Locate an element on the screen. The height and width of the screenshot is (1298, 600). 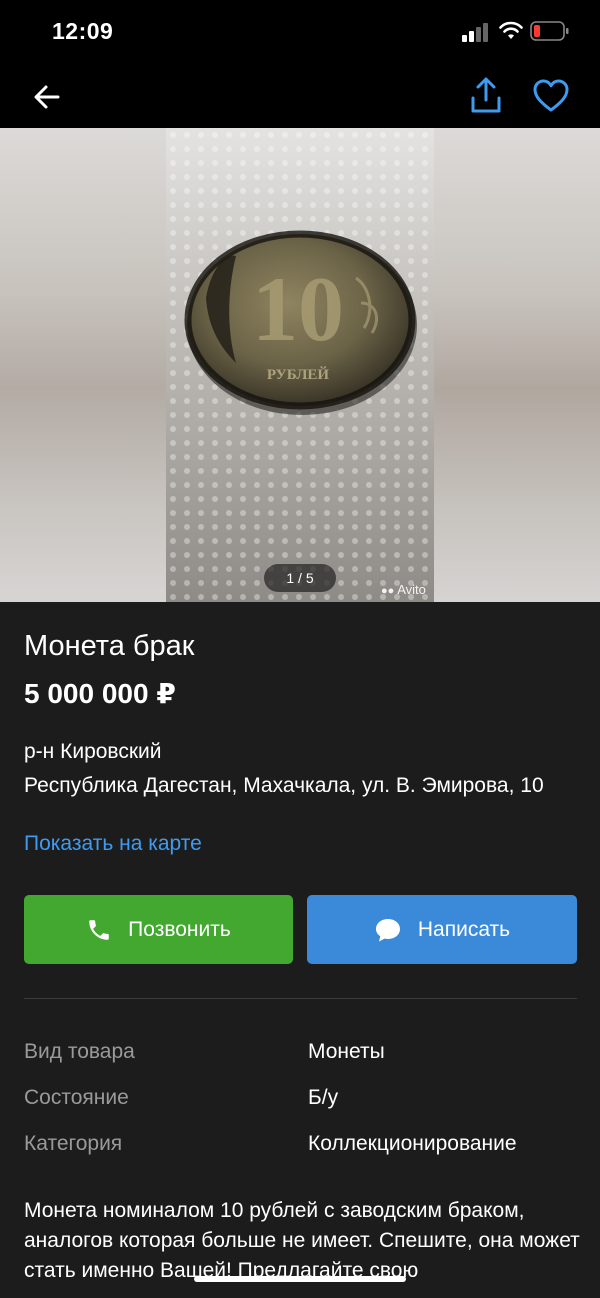
avito-logo-icon: ●● is located at coordinates (388, 591).